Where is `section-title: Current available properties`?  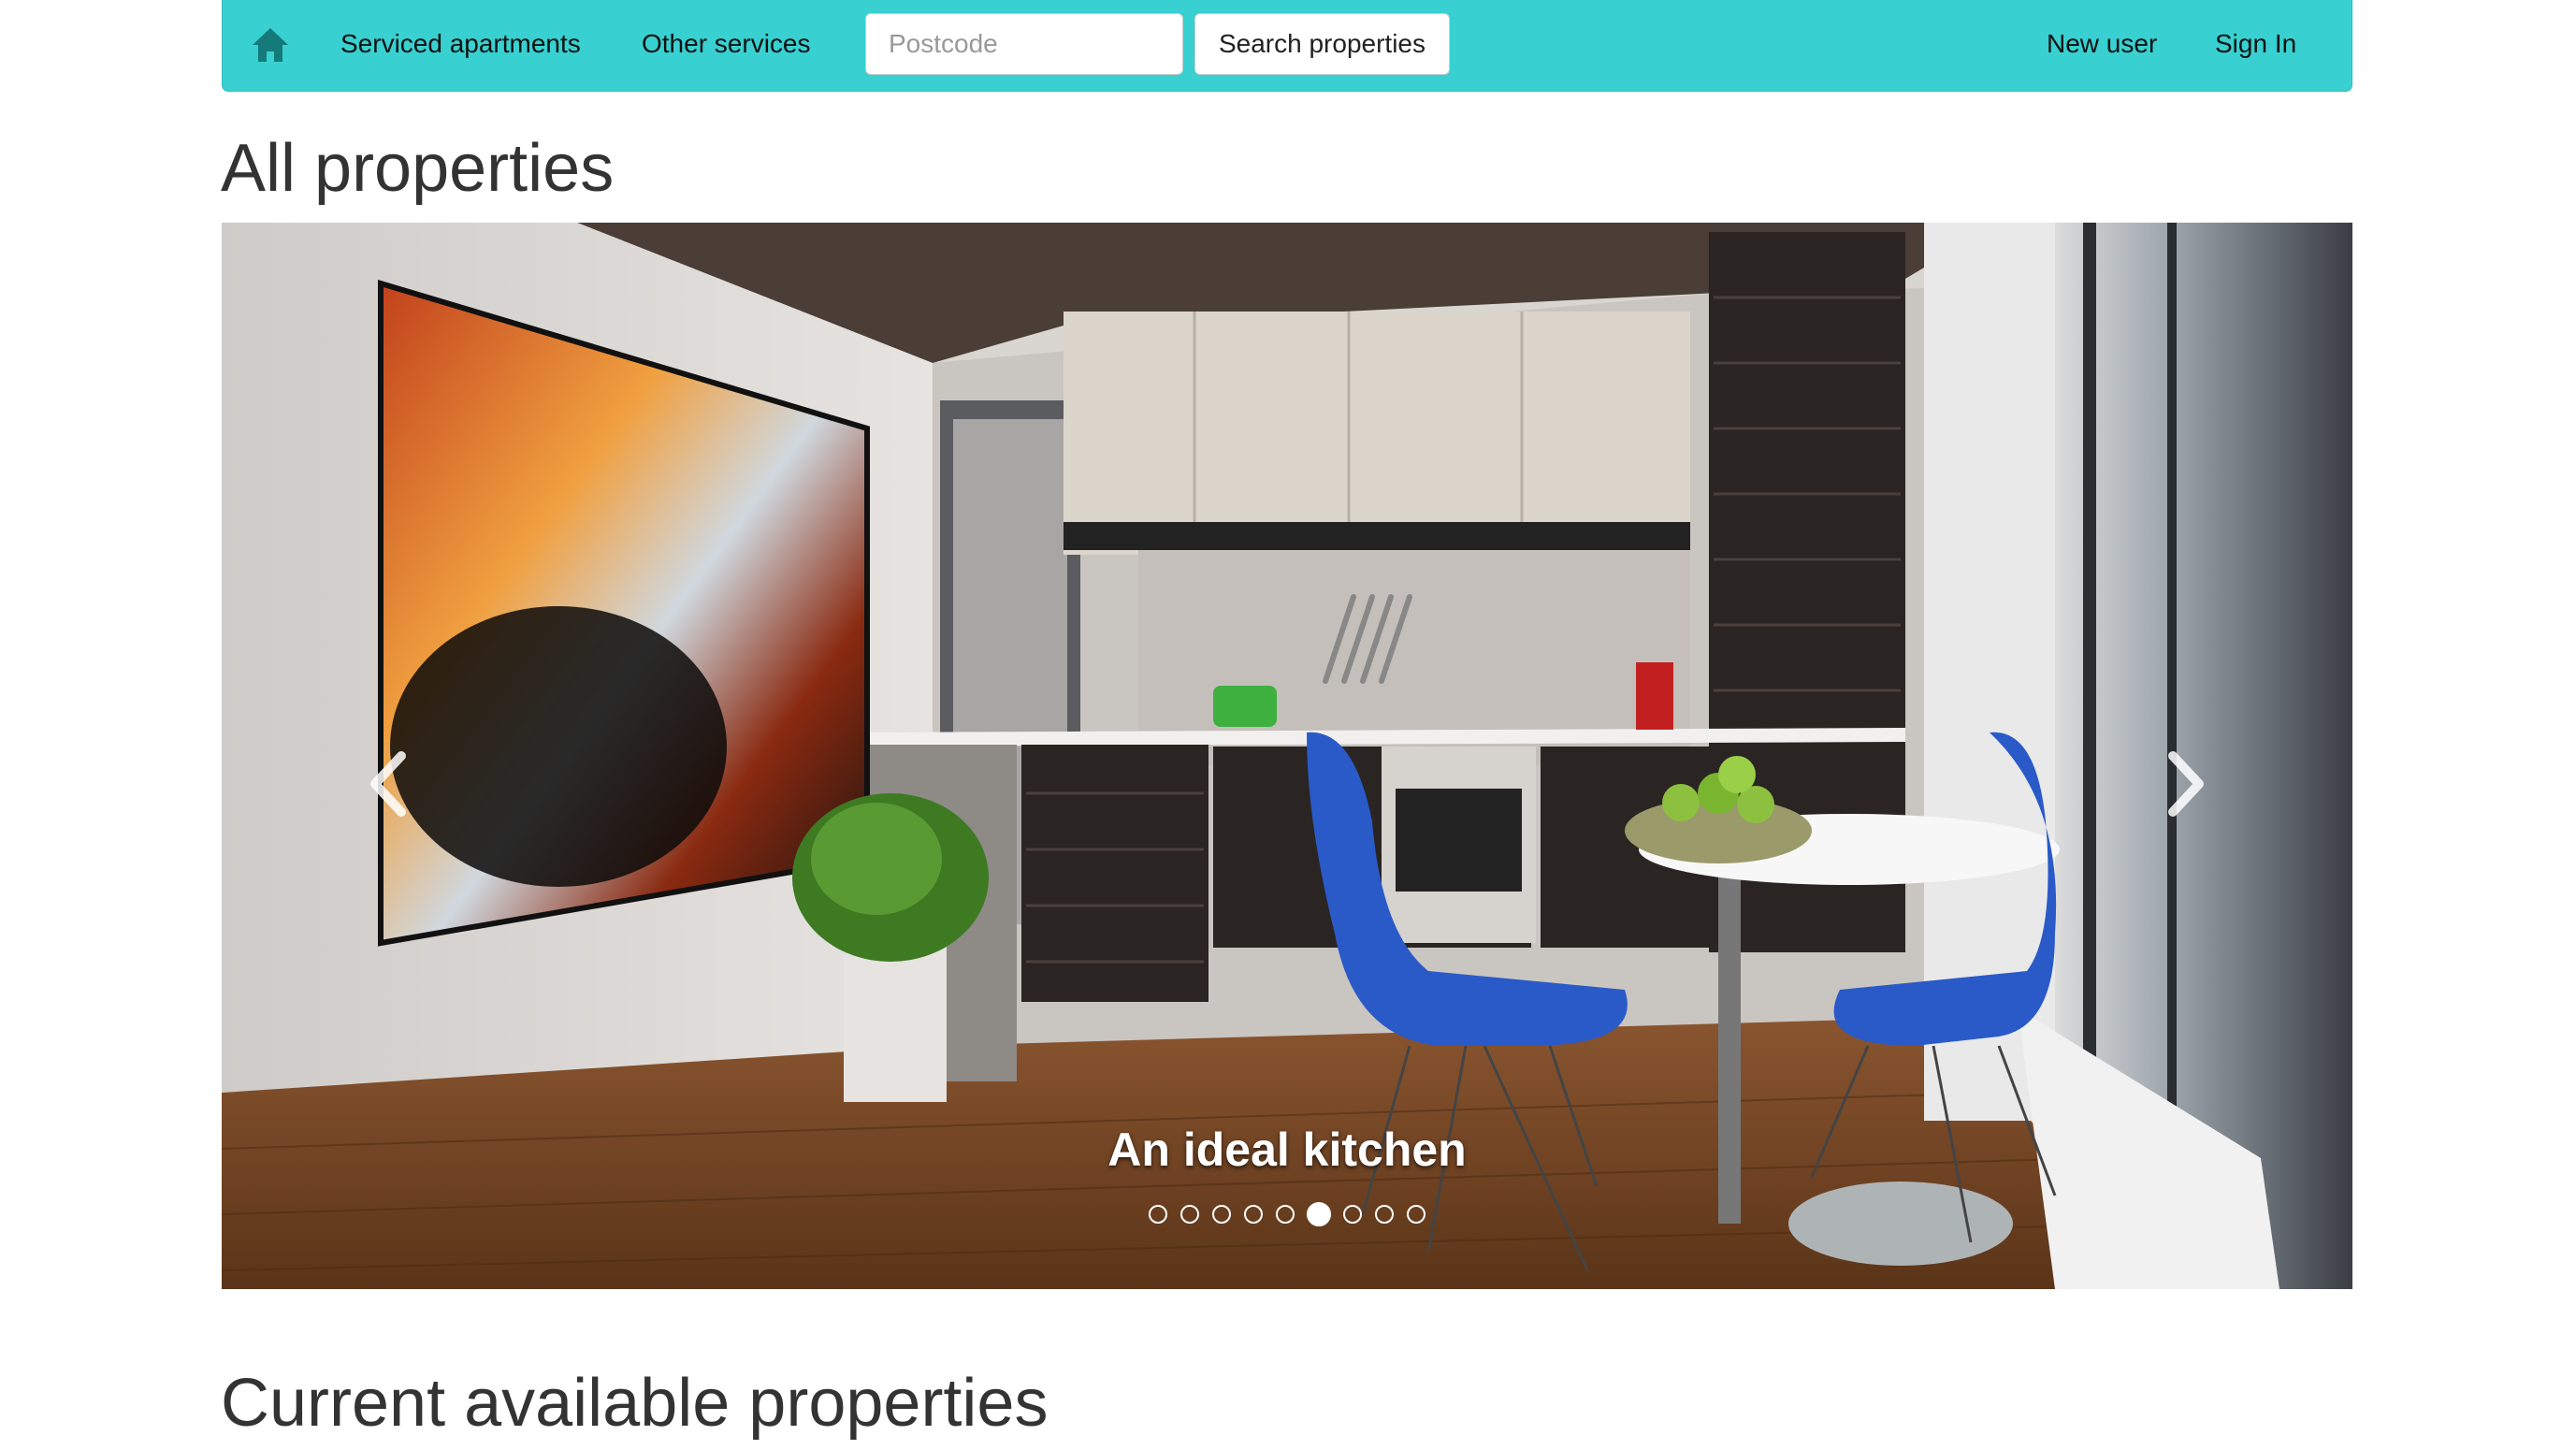 section-title: Current available properties is located at coordinates (635, 1403).